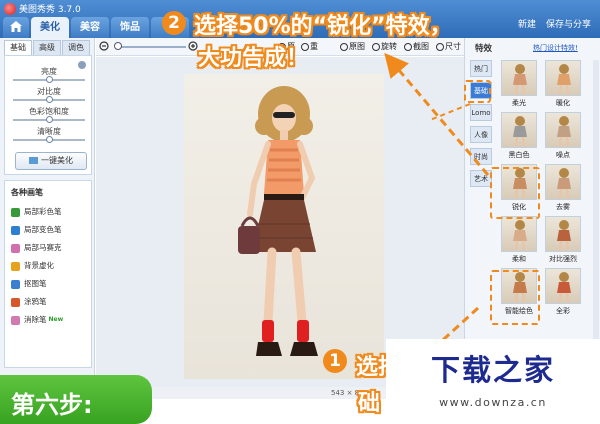  I want to click on step-banner: 第六步:, so click(76, 399).